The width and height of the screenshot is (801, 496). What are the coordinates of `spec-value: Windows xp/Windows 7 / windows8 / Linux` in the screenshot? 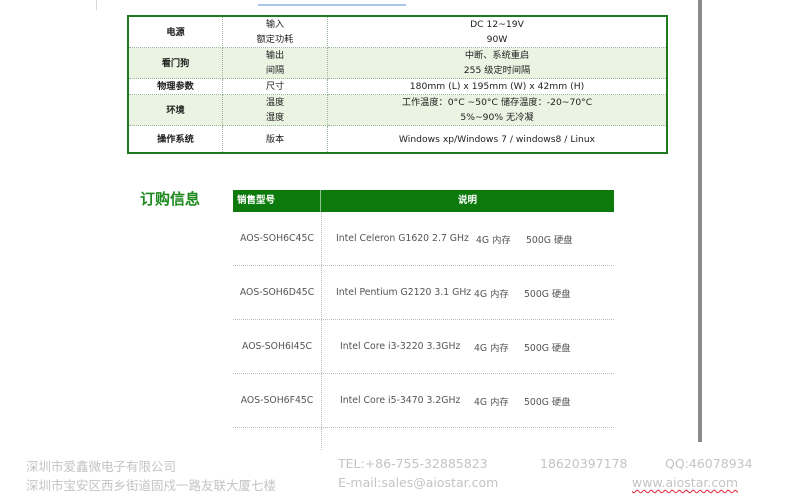 It's located at (497, 139).